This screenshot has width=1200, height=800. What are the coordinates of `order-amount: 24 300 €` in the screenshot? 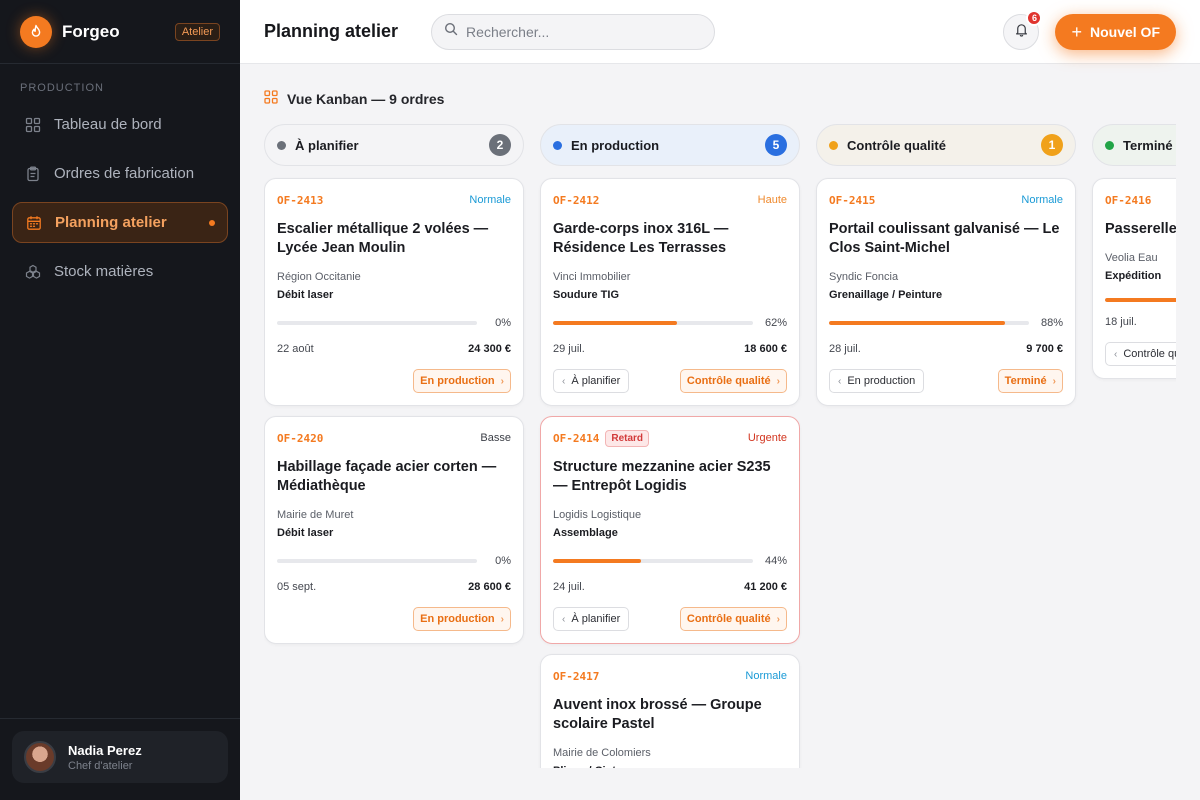 It's located at (489, 349).